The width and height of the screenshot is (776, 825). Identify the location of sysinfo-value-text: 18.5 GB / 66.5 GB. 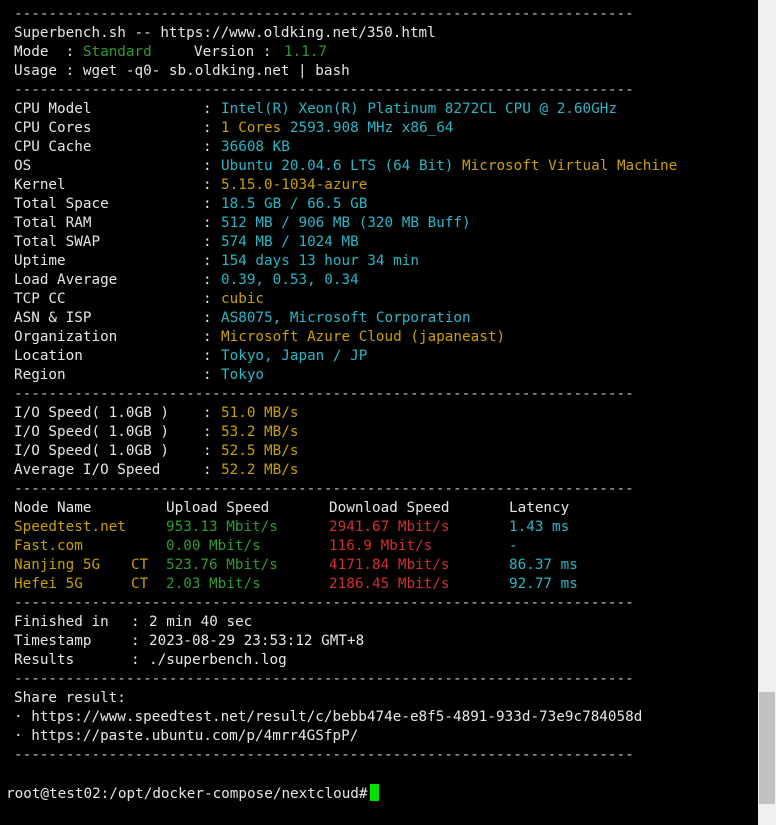
(294, 204).